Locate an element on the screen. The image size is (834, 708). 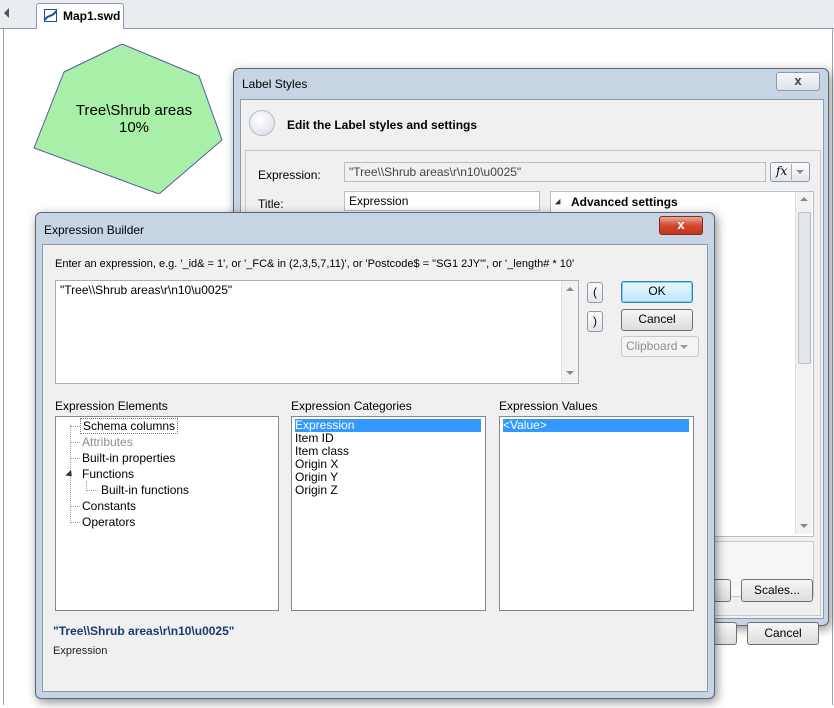
tree-item-operators: Operators is located at coordinates (108, 522).